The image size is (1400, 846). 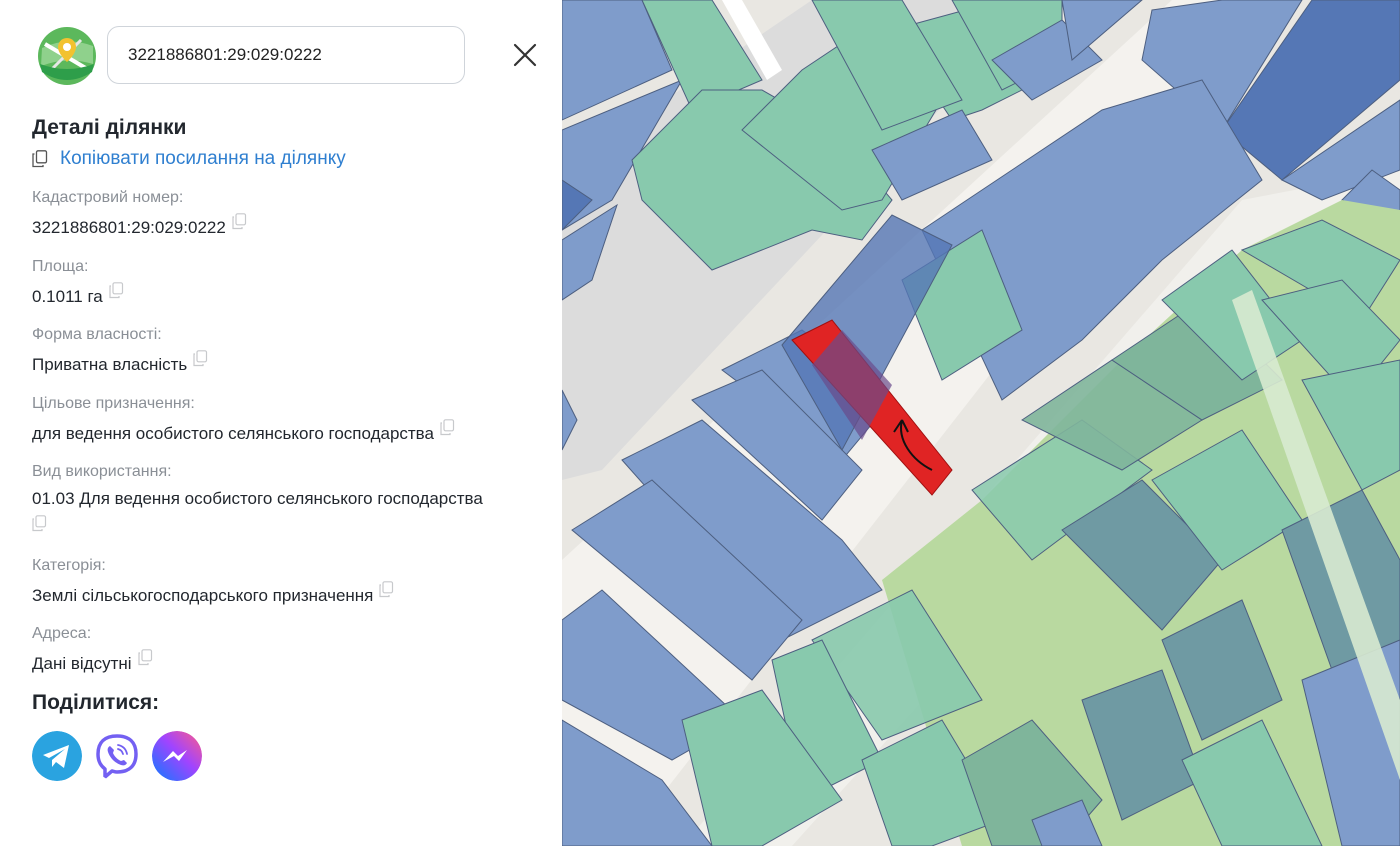 What do you see at coordinates (525, 55) in the screenshot?
I see `close-icon` at bounding box center [525, 55].